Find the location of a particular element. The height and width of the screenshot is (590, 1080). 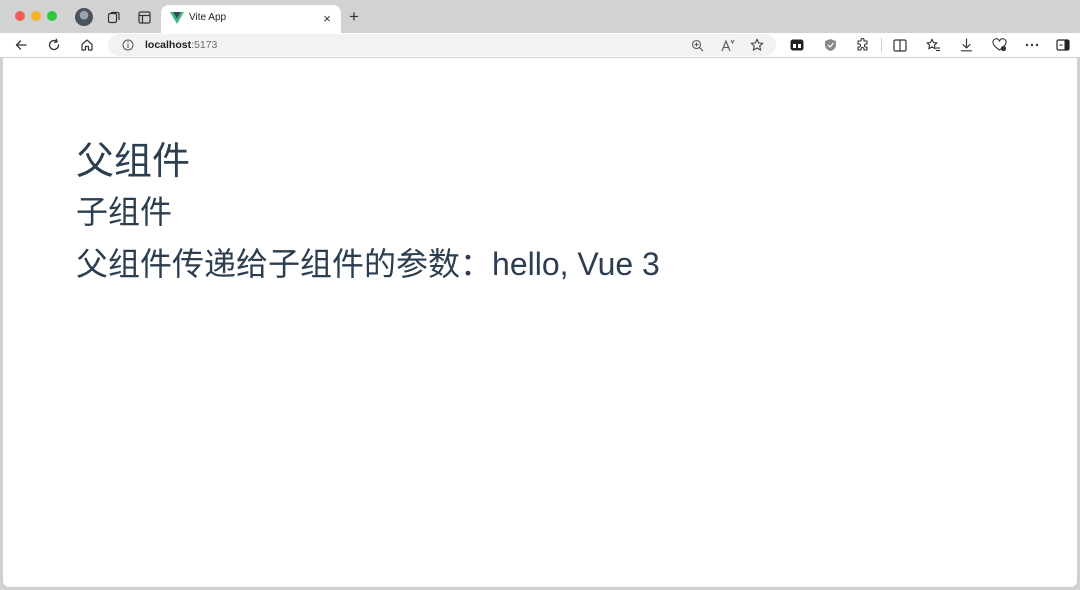

downloads-icon is located at coordinates (966, 45).